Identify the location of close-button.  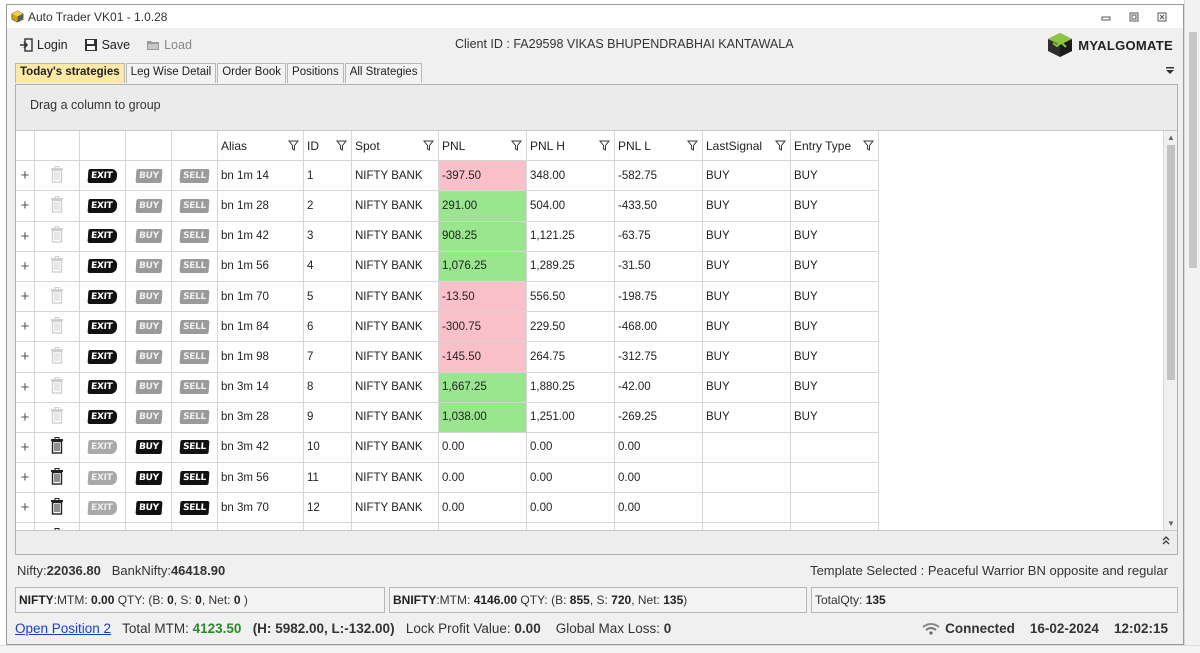
(1162, 17).